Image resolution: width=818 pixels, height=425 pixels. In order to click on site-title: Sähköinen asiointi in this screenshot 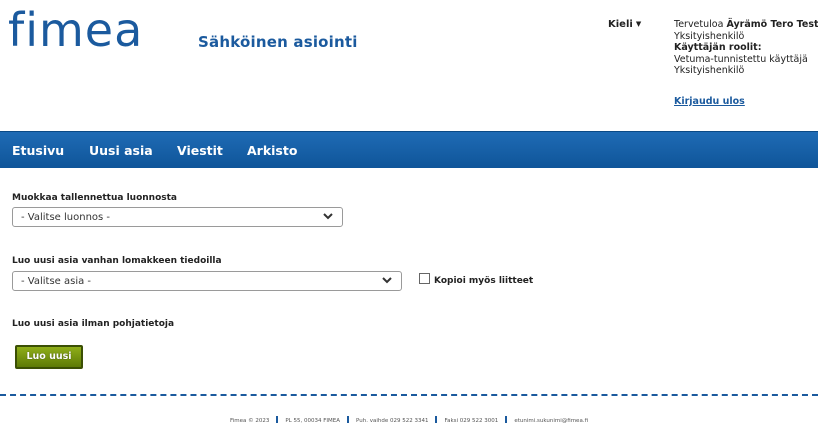, I will do `click(278, 42)`.